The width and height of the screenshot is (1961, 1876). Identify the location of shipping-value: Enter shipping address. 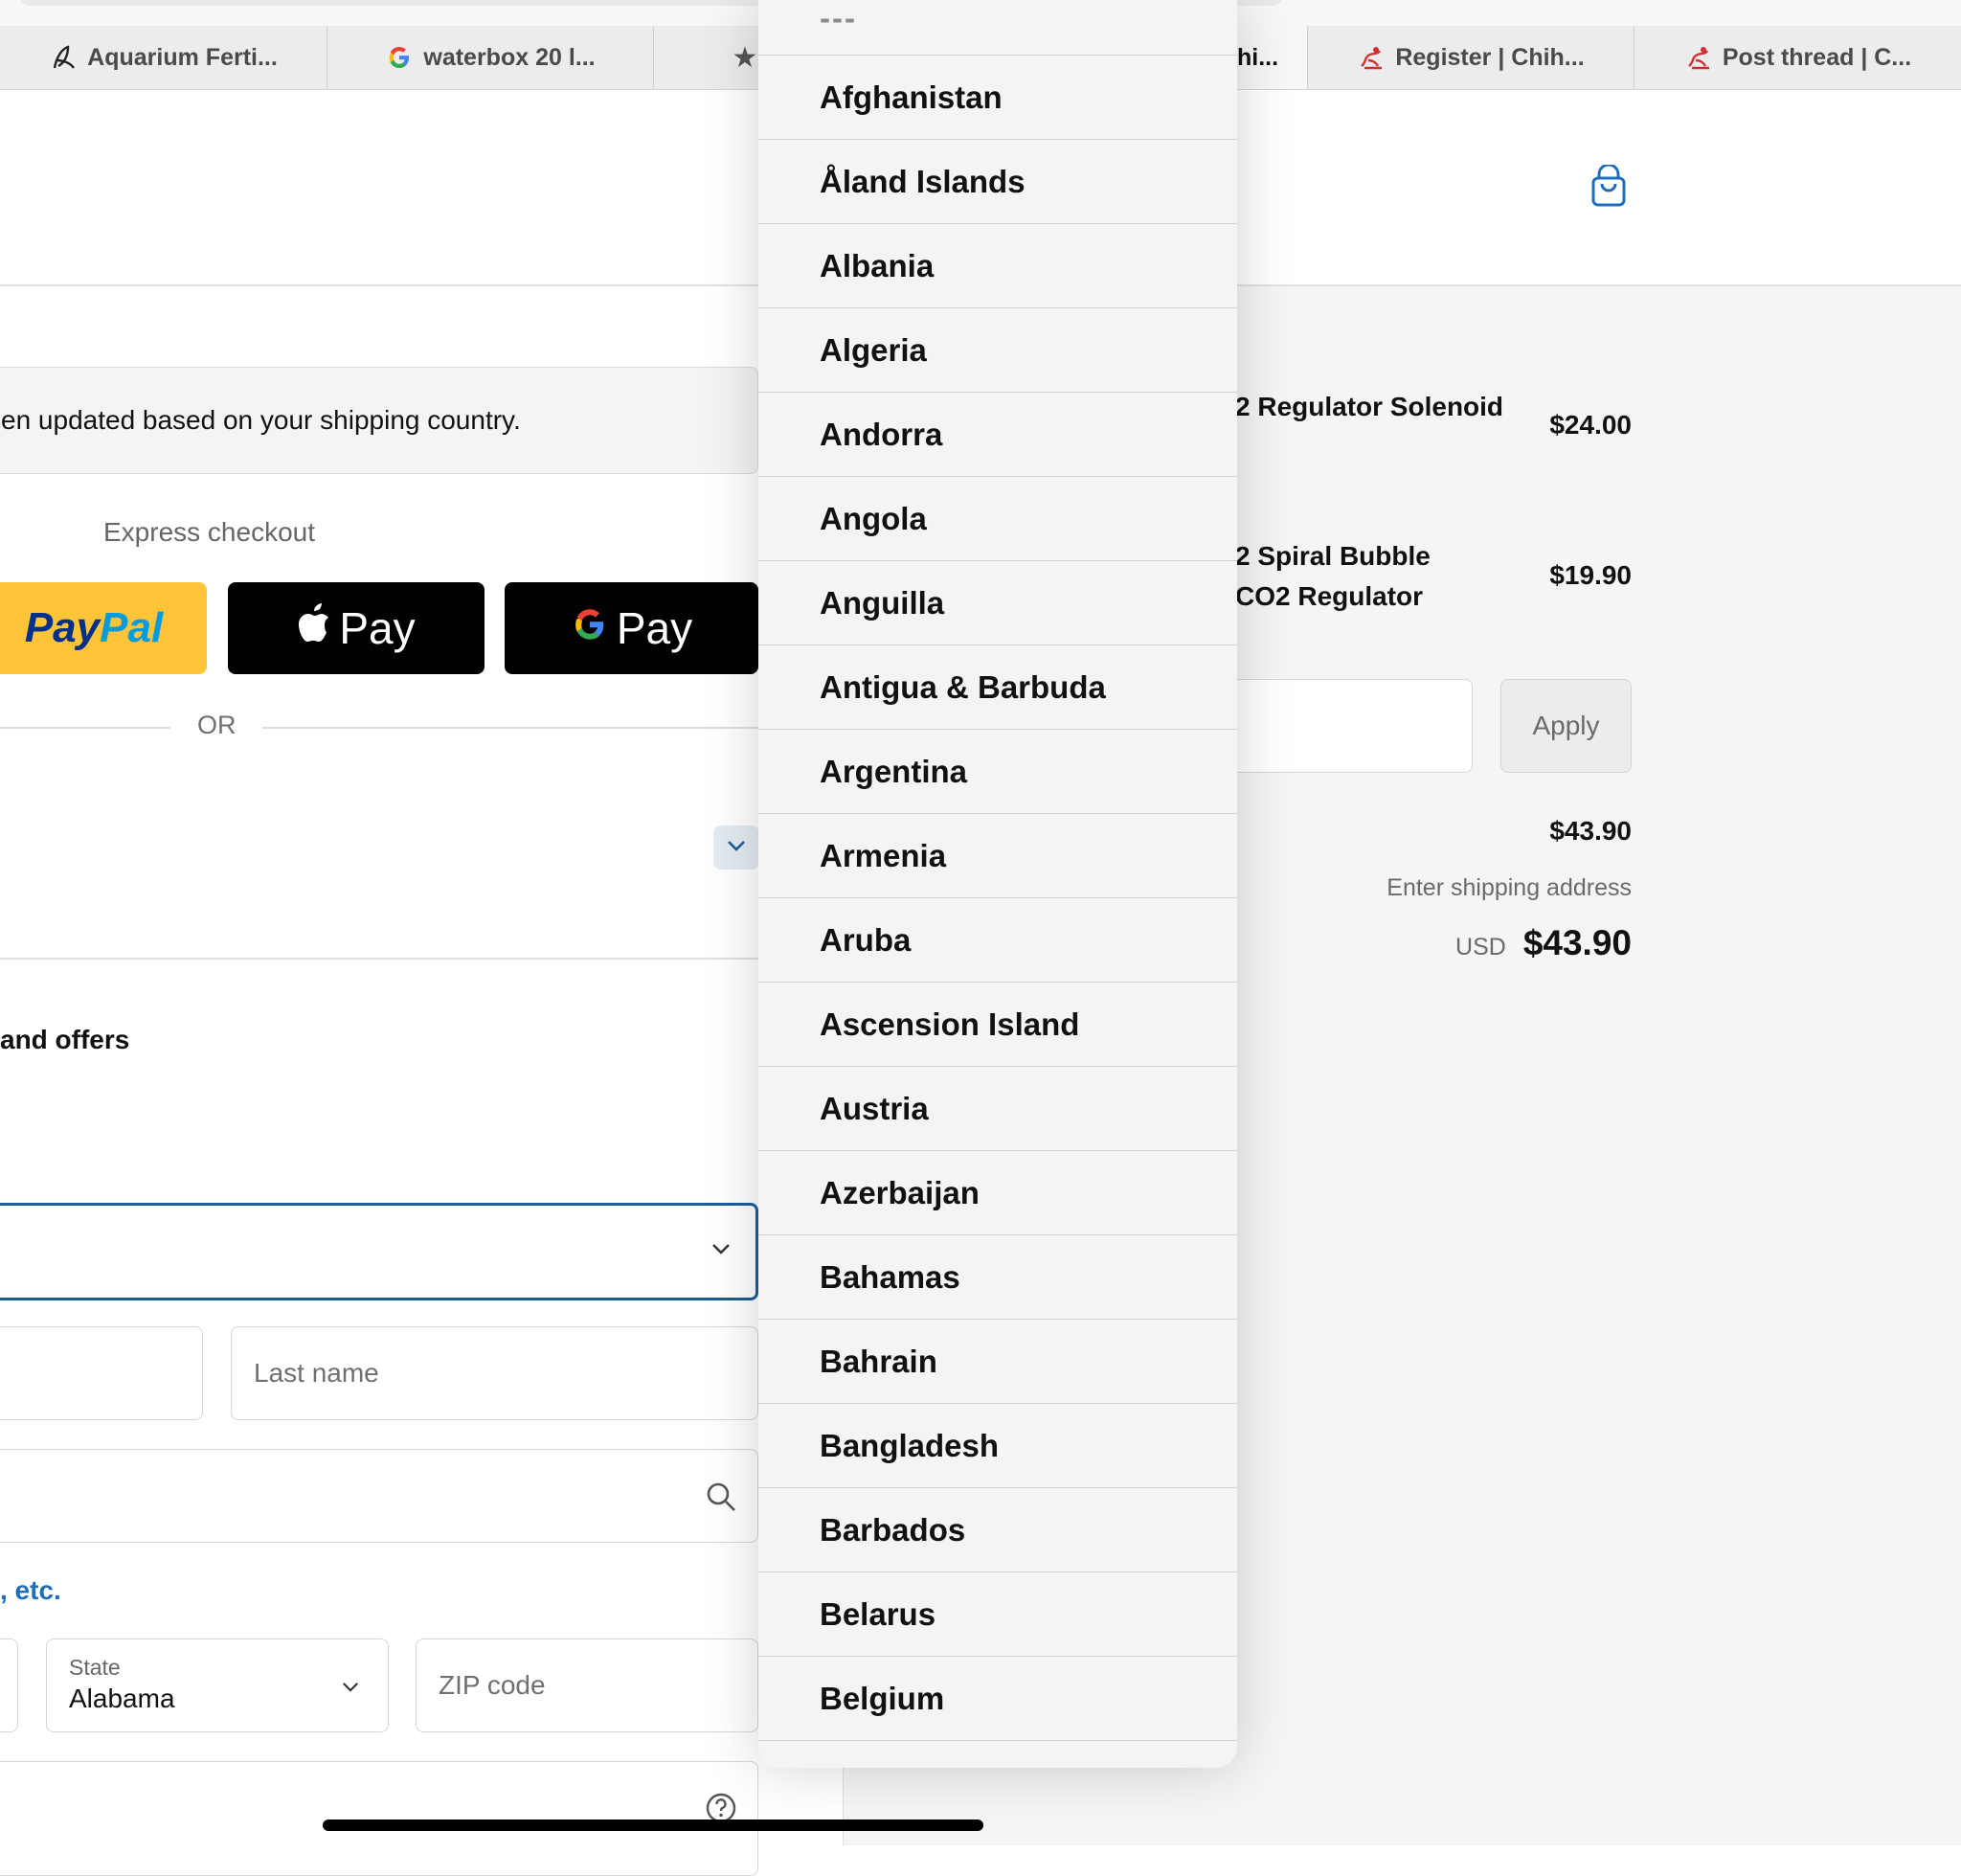
(1509, 887).